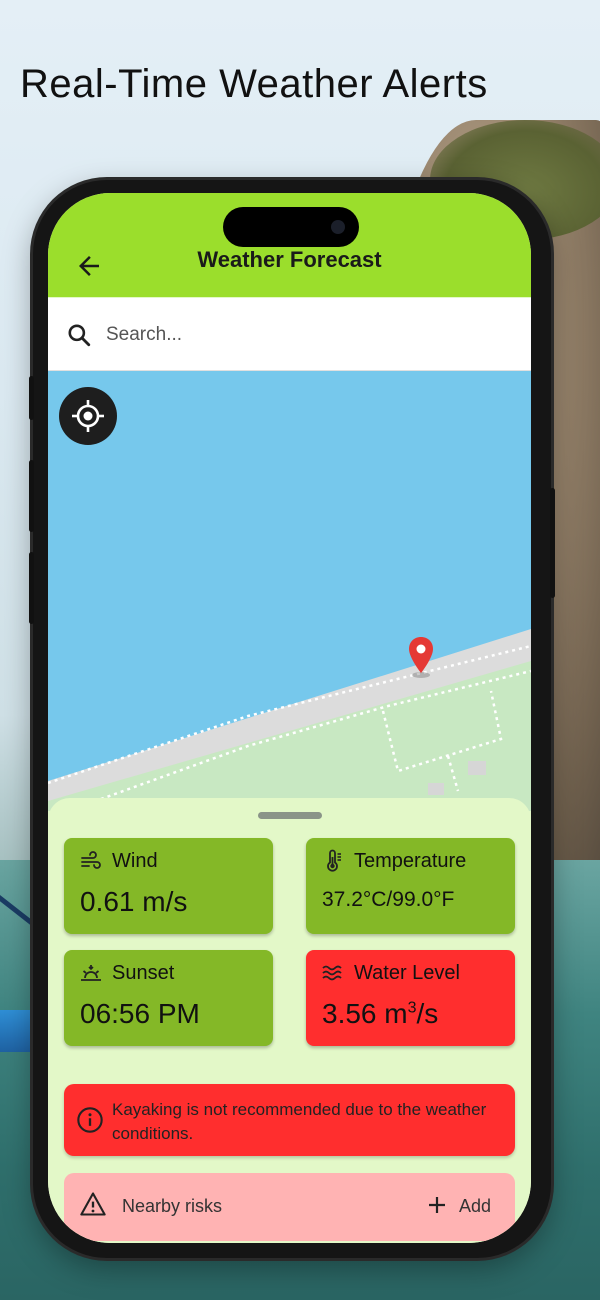 The width and height of the screenshot is (600, 1300). What do you see at coordinates (407, 973) in the screenshot?
I see `water-level-label: Water Level` at bounding box center [407, 973].